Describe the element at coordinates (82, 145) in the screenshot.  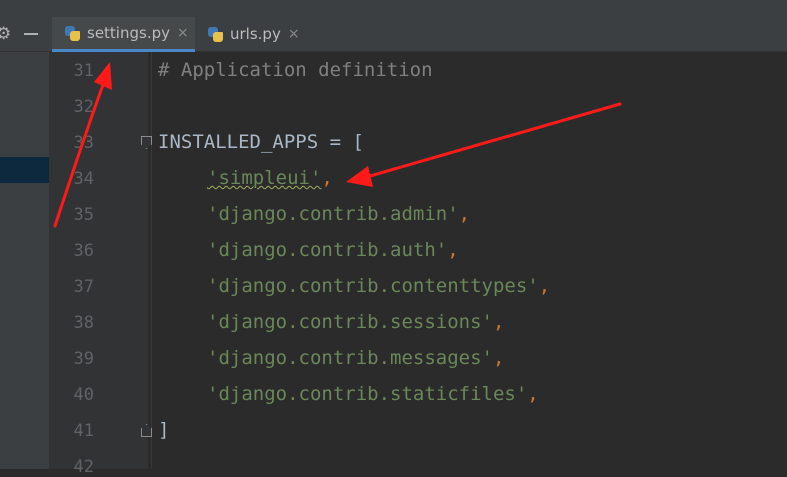
I see `annotation-arrow-to-tab` at that location.